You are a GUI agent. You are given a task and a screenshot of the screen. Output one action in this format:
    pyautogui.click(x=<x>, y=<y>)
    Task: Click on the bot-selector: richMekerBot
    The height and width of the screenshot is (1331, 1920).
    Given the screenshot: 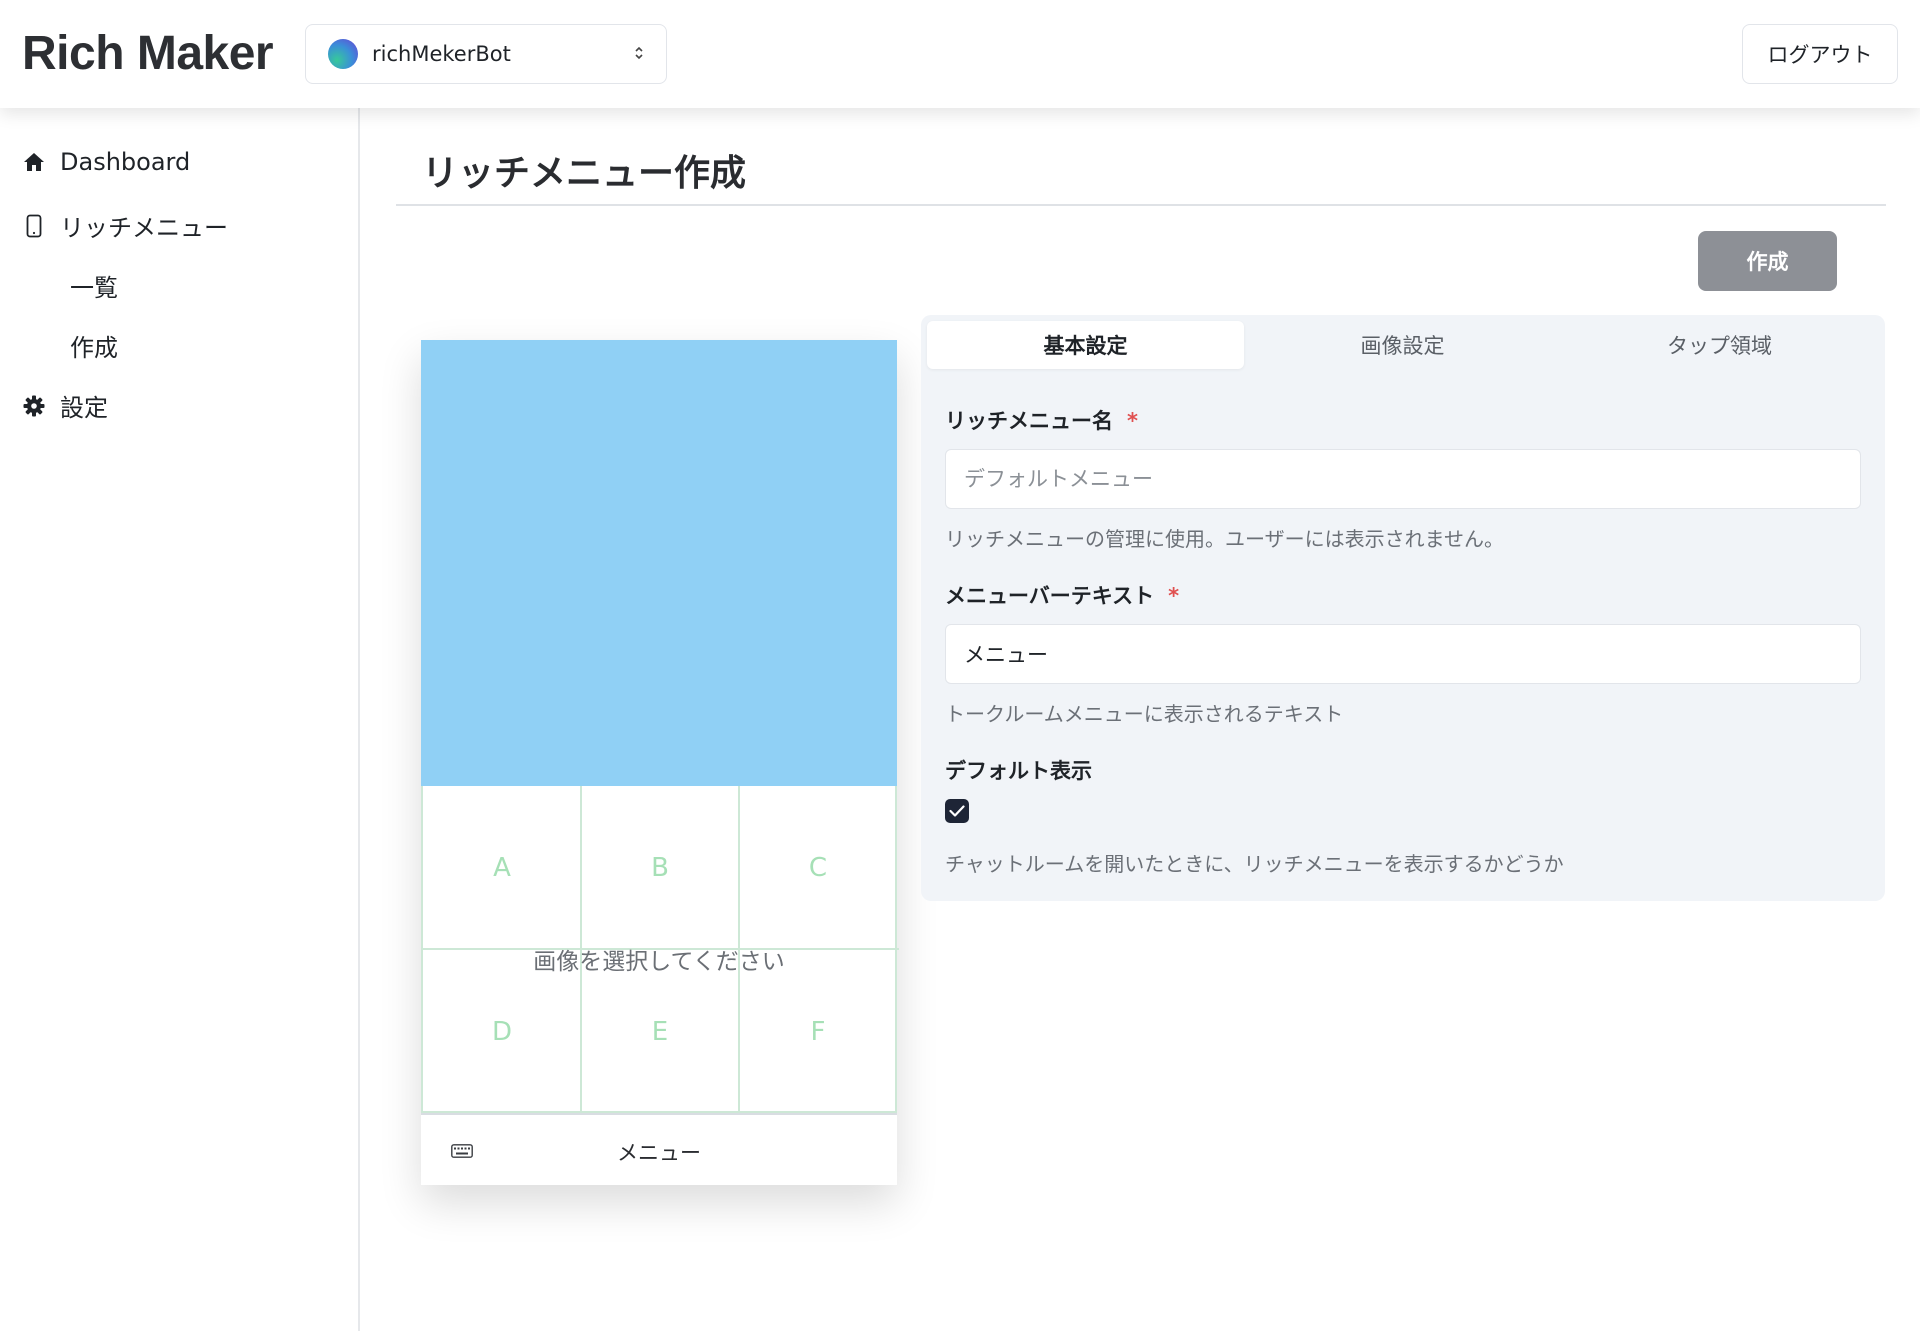 What is the action you would take?
    pyautogui.click(x=486, y=54)
    